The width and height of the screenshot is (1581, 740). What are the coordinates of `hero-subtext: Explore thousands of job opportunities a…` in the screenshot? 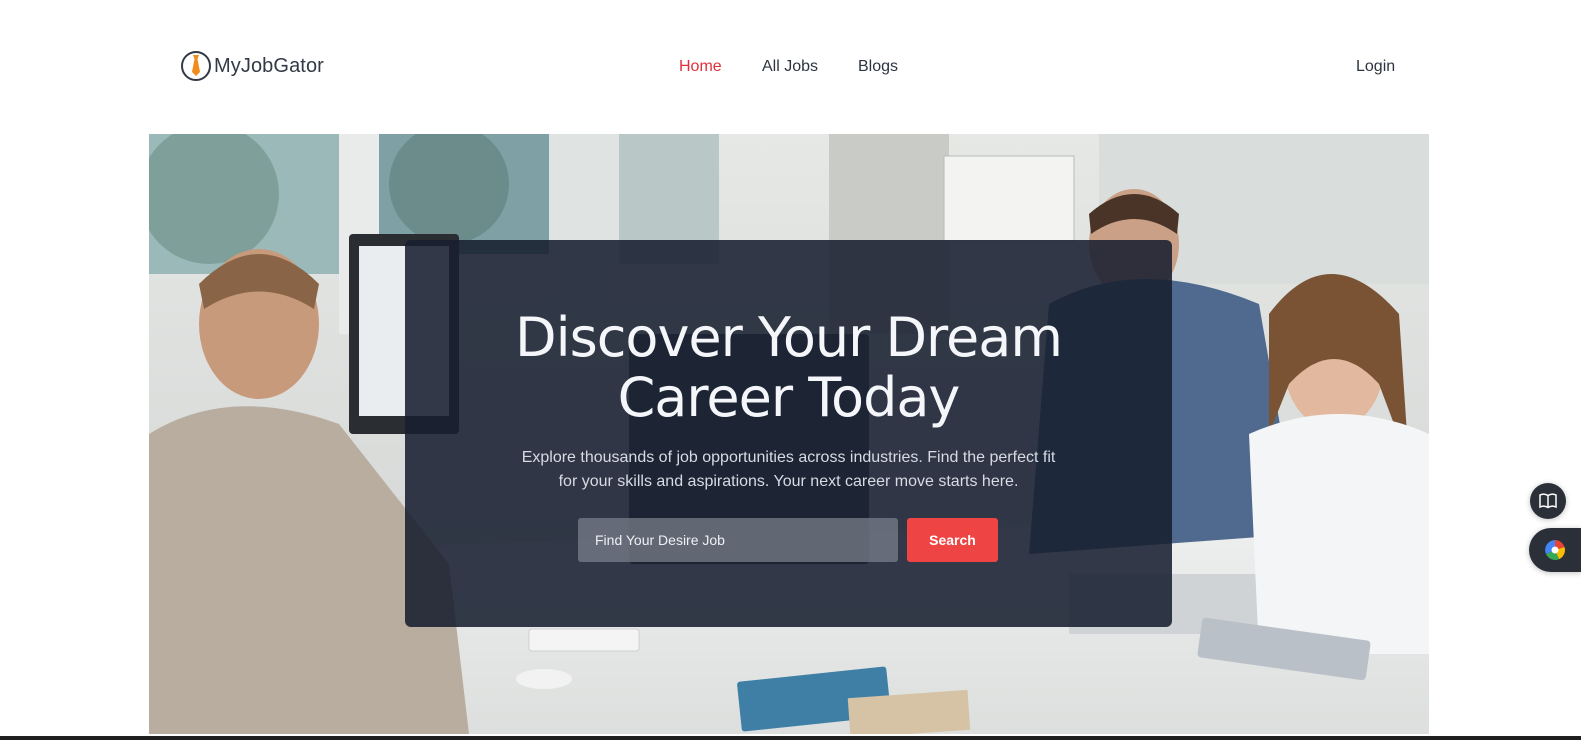 It's located at (788, 470).